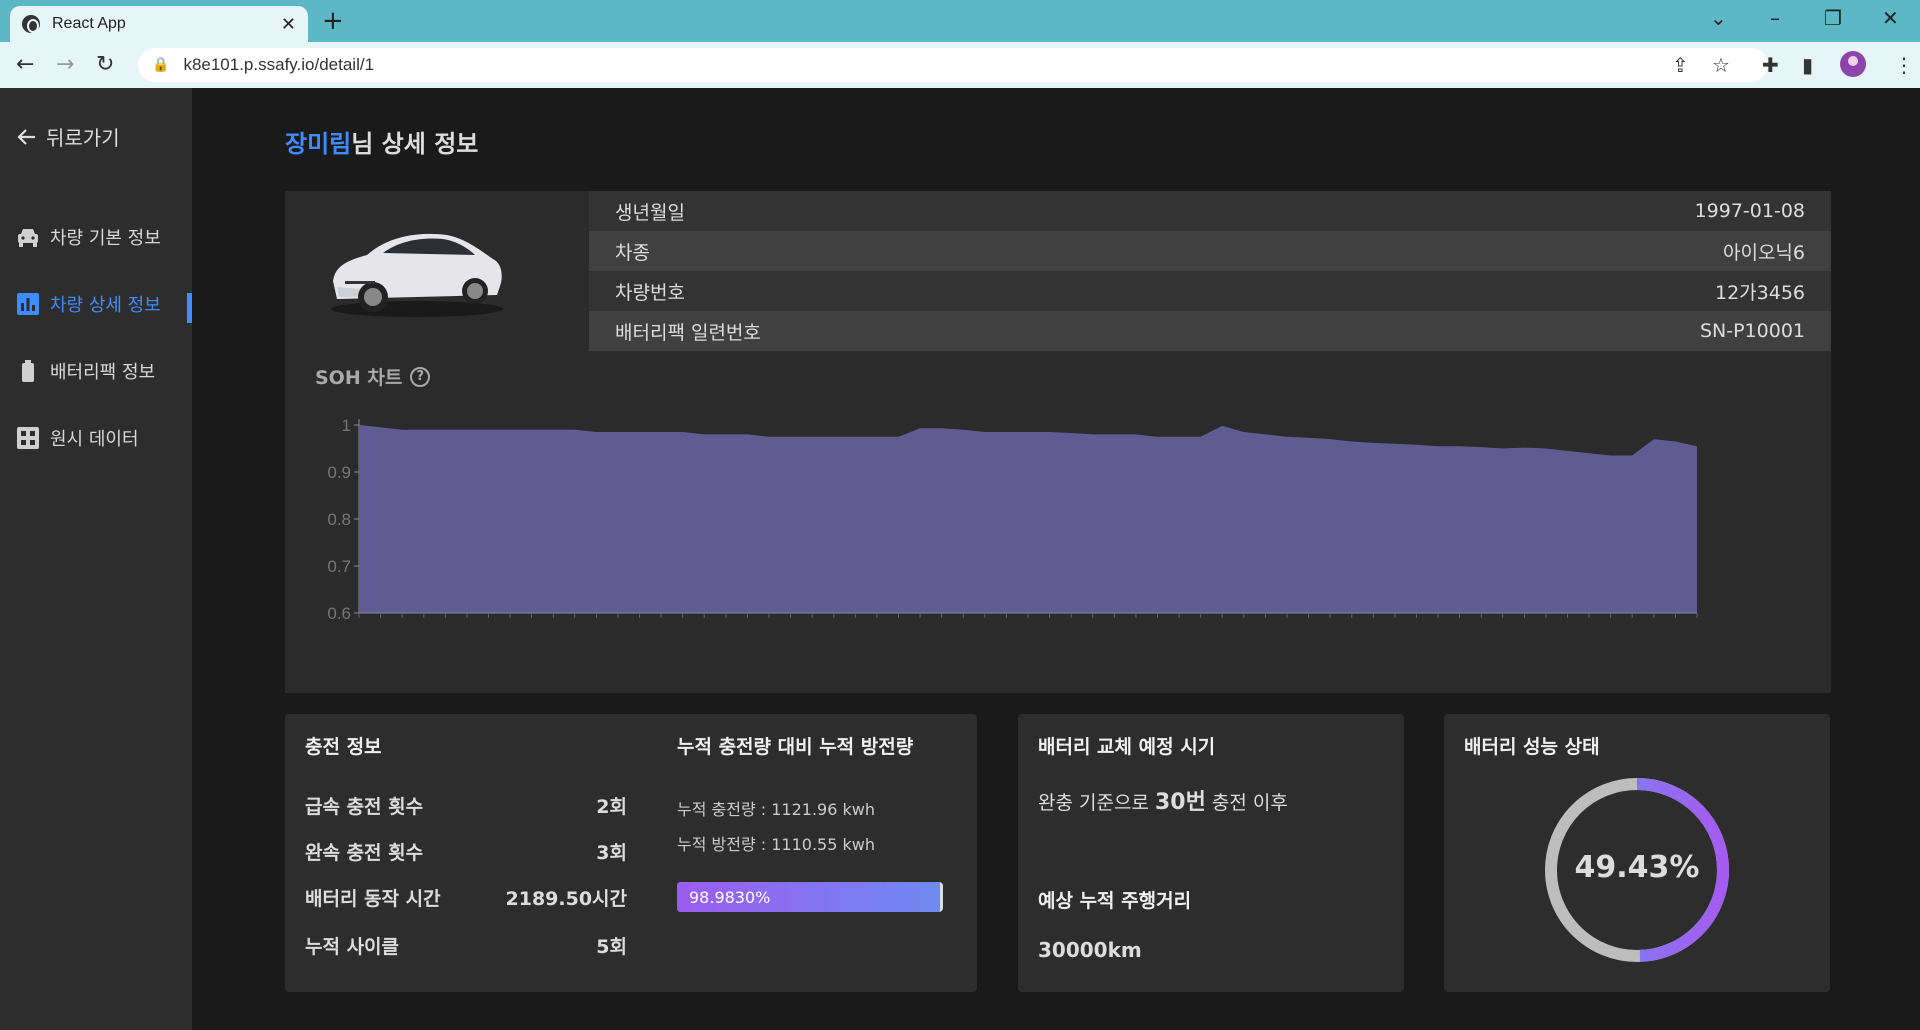  Describe the element at coordinates (28, 438) in the screenshot. I see `grid-icon` at that location.